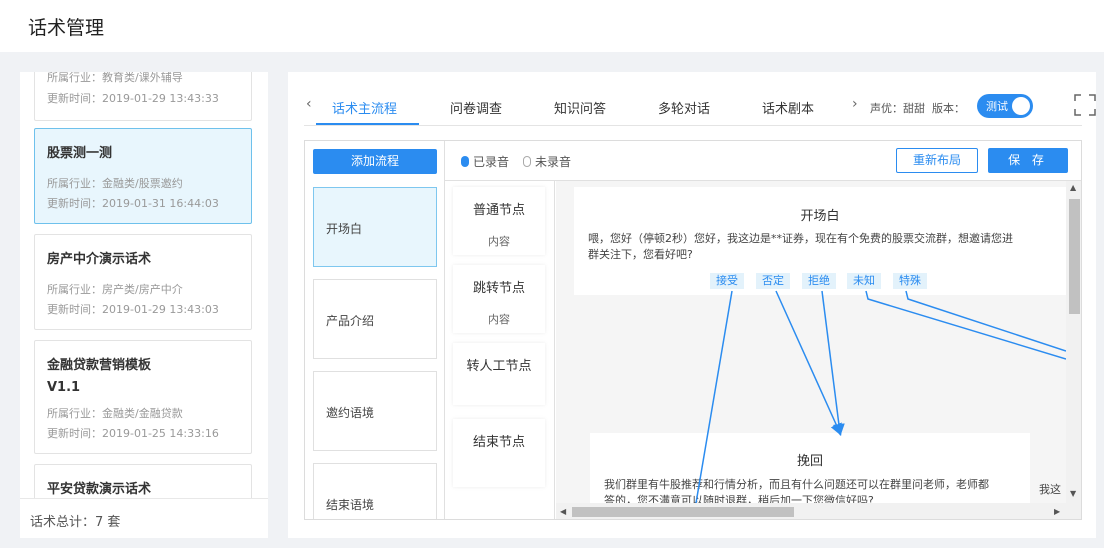 The width and height of the screenshot is (1104, 548). Describe the element at coordinates (1073, 187) in the screenshot. I see `scroll-up-icon: ▲` at that location.